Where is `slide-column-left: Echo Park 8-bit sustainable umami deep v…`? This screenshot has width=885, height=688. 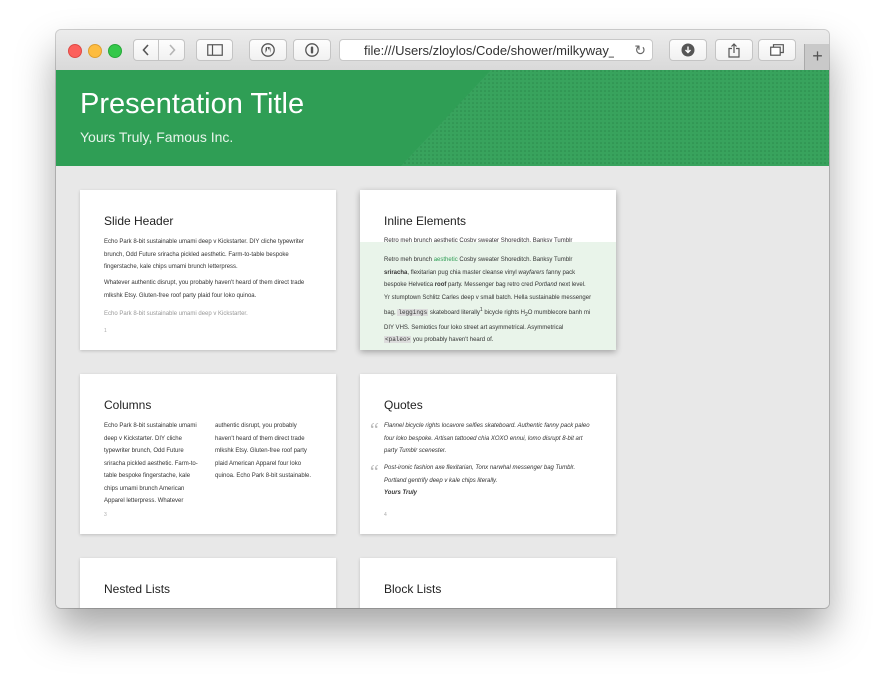
slide-column-left: Echo Park 8-bit sustainable umami deep v… is located at coordinates (151, 463).